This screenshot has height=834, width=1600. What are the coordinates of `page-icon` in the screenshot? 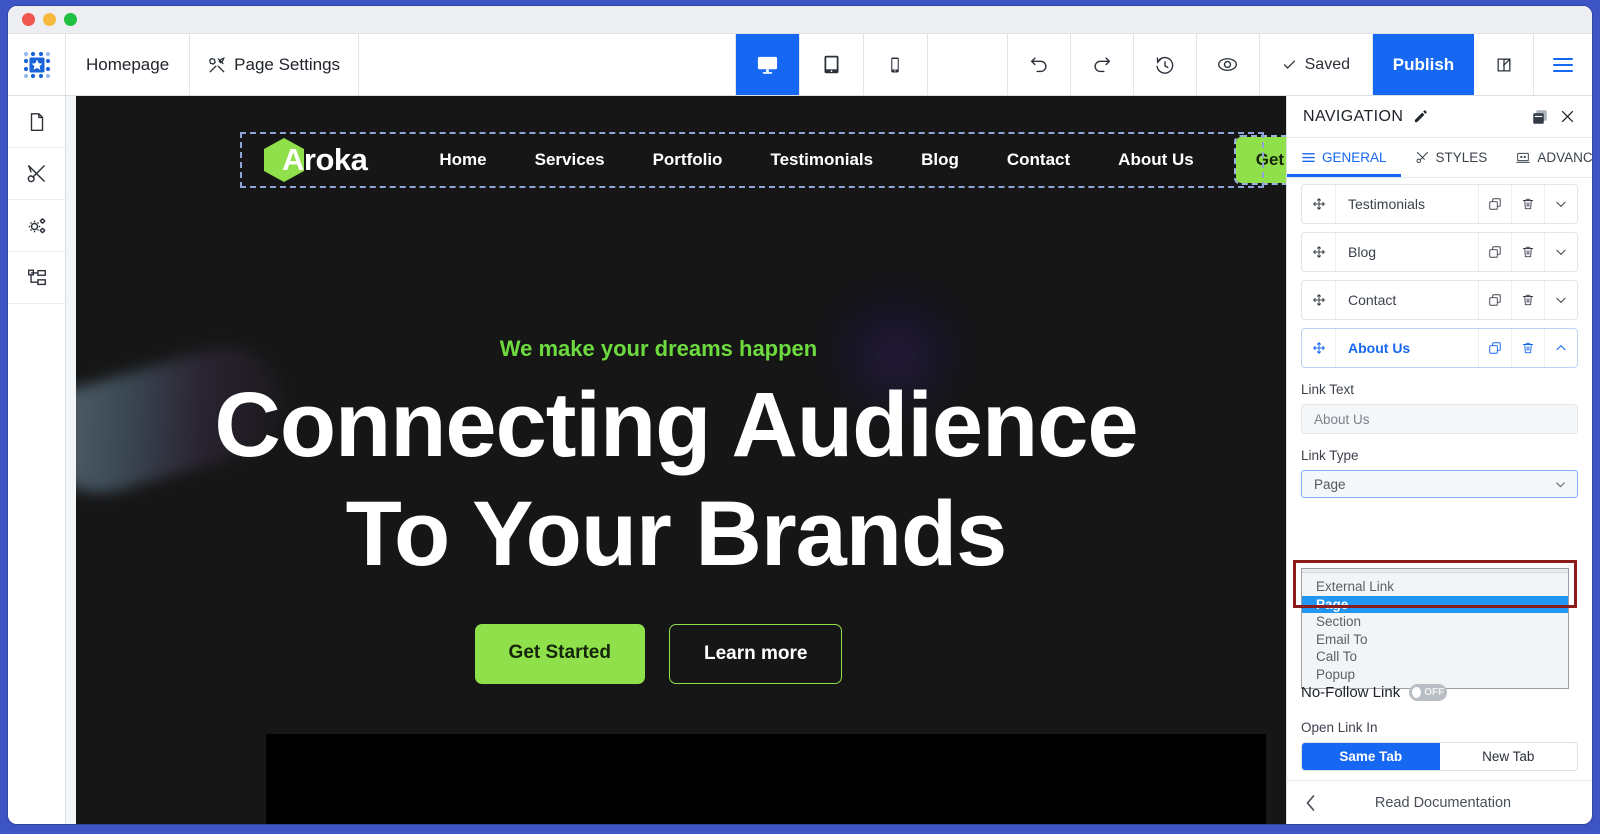 It's located at (37, 122).